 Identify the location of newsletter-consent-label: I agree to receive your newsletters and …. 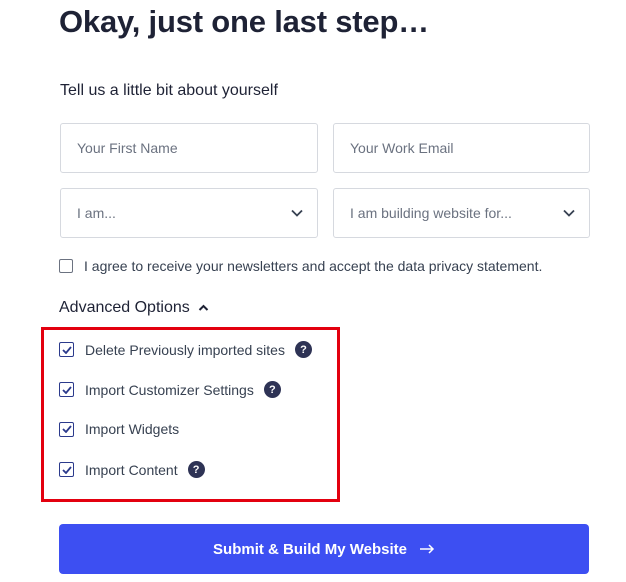
(313, 266).